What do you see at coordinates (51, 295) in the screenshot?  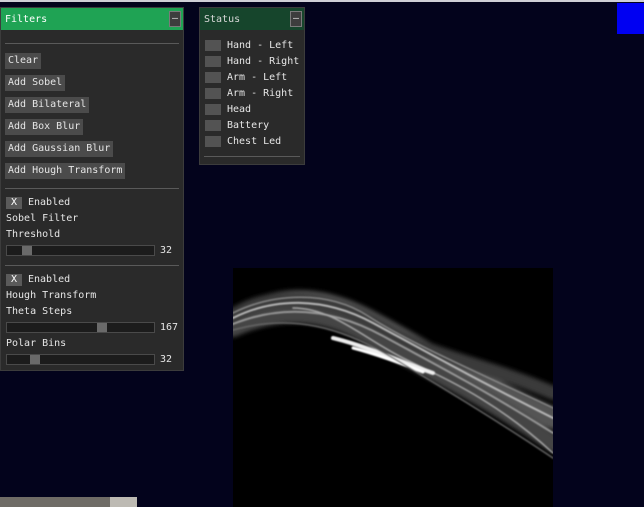 I see `hough-transform-title: Hough Transform` at bounding box center [51, 295].